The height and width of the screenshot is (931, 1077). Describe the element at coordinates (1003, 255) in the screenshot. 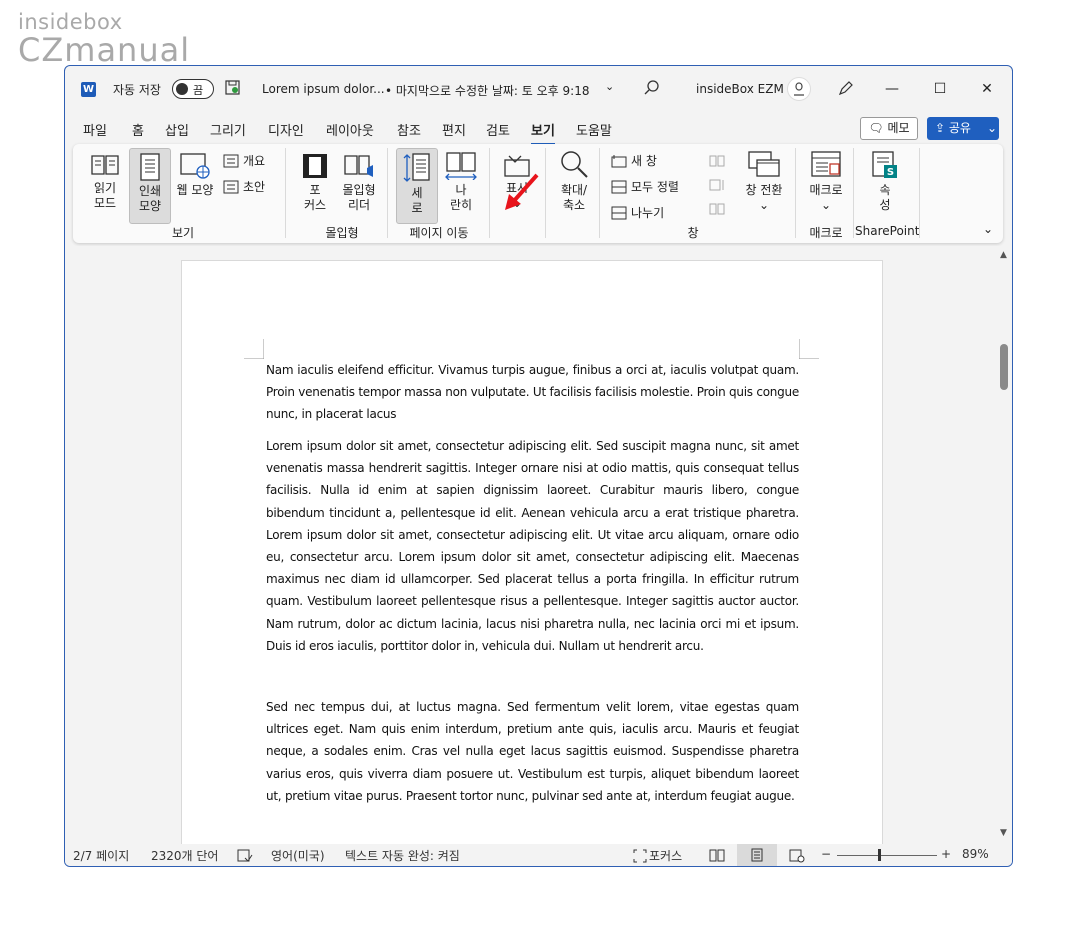

I see `scroll-up-icon: ▲` at that location.